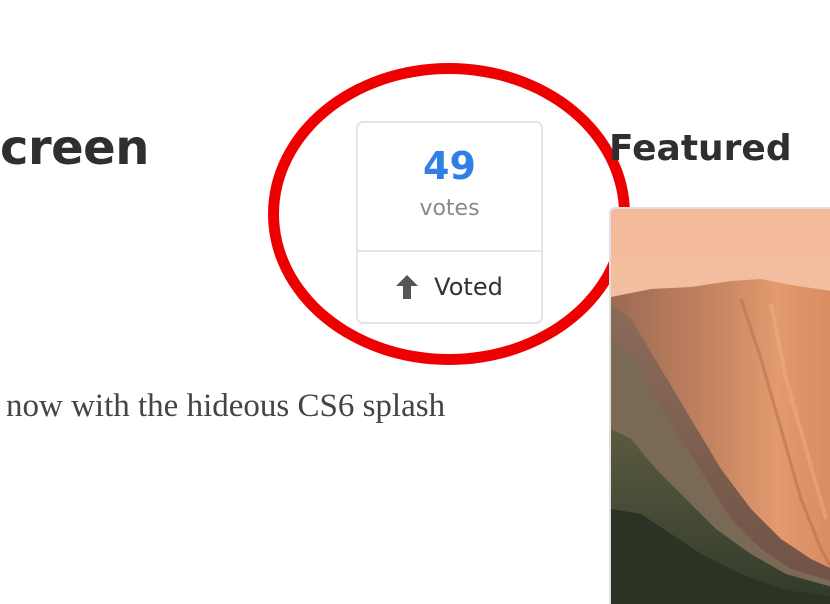 The width and height of the screenshot is (830, 604). What do you see at coordinates (449, 222) in the screenshot?
I see `vote-widget: 49 votes Voted` at bounding box center [449, 222].